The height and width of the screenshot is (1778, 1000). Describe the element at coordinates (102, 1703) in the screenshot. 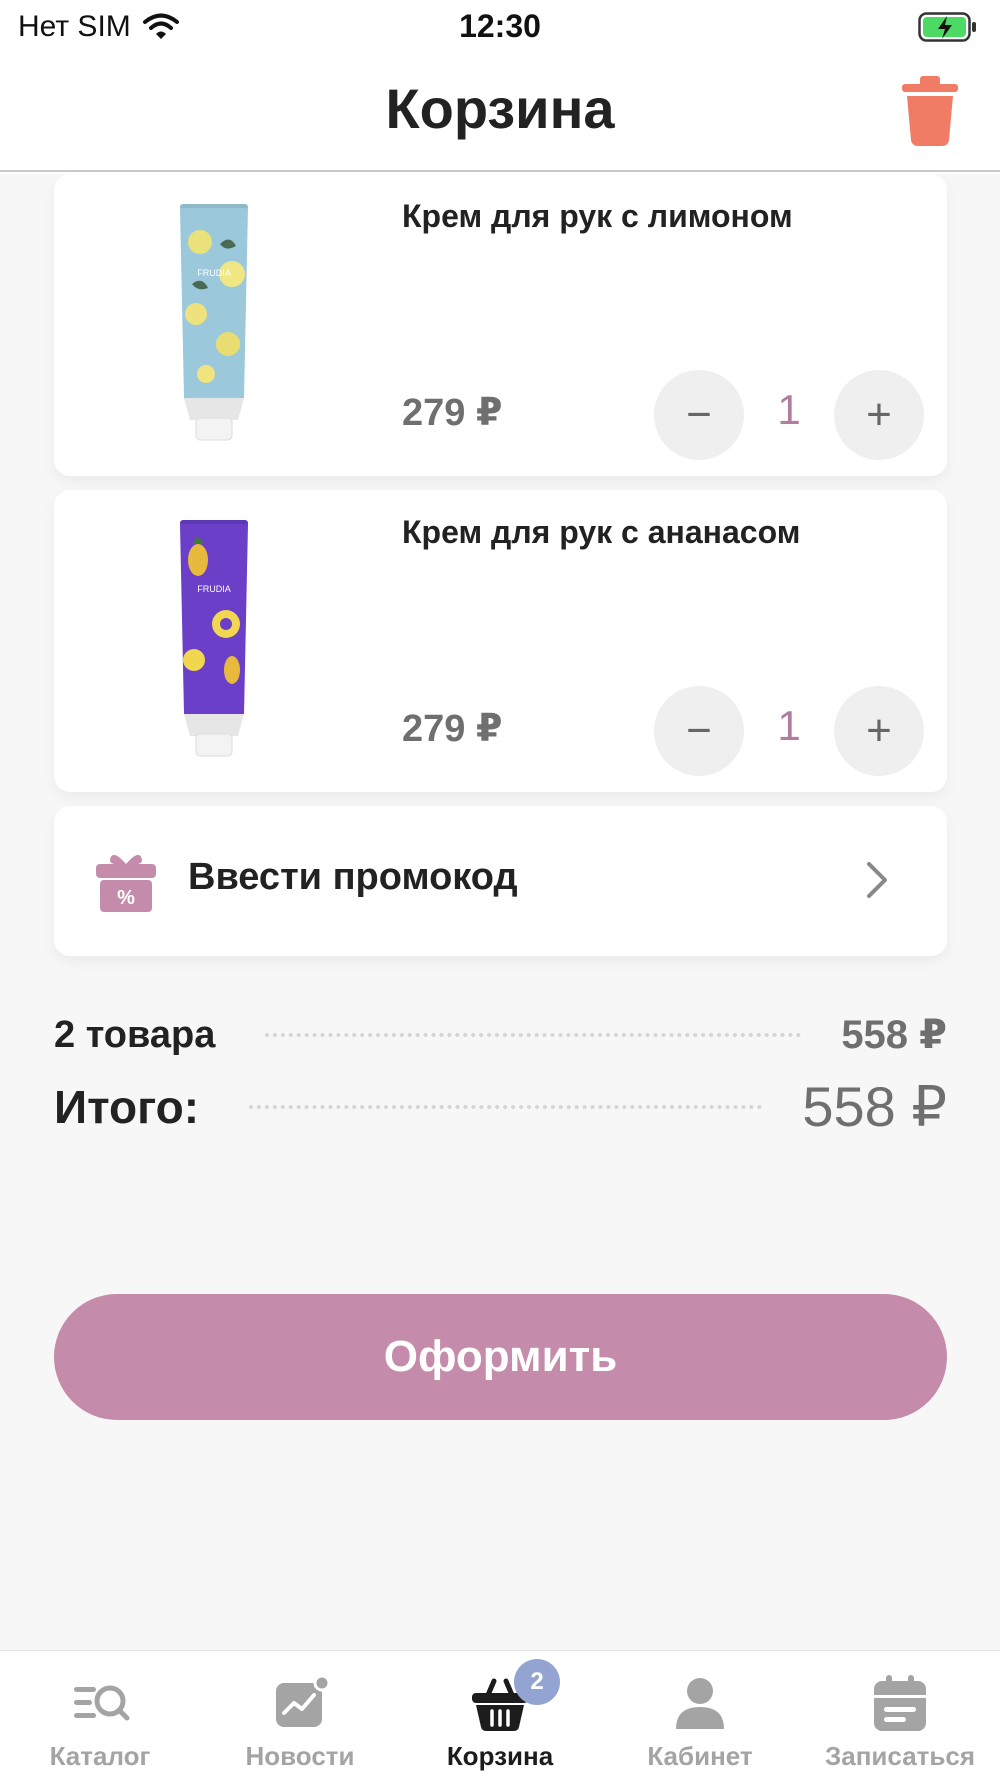

I see `catalog-search-icon` at that location.